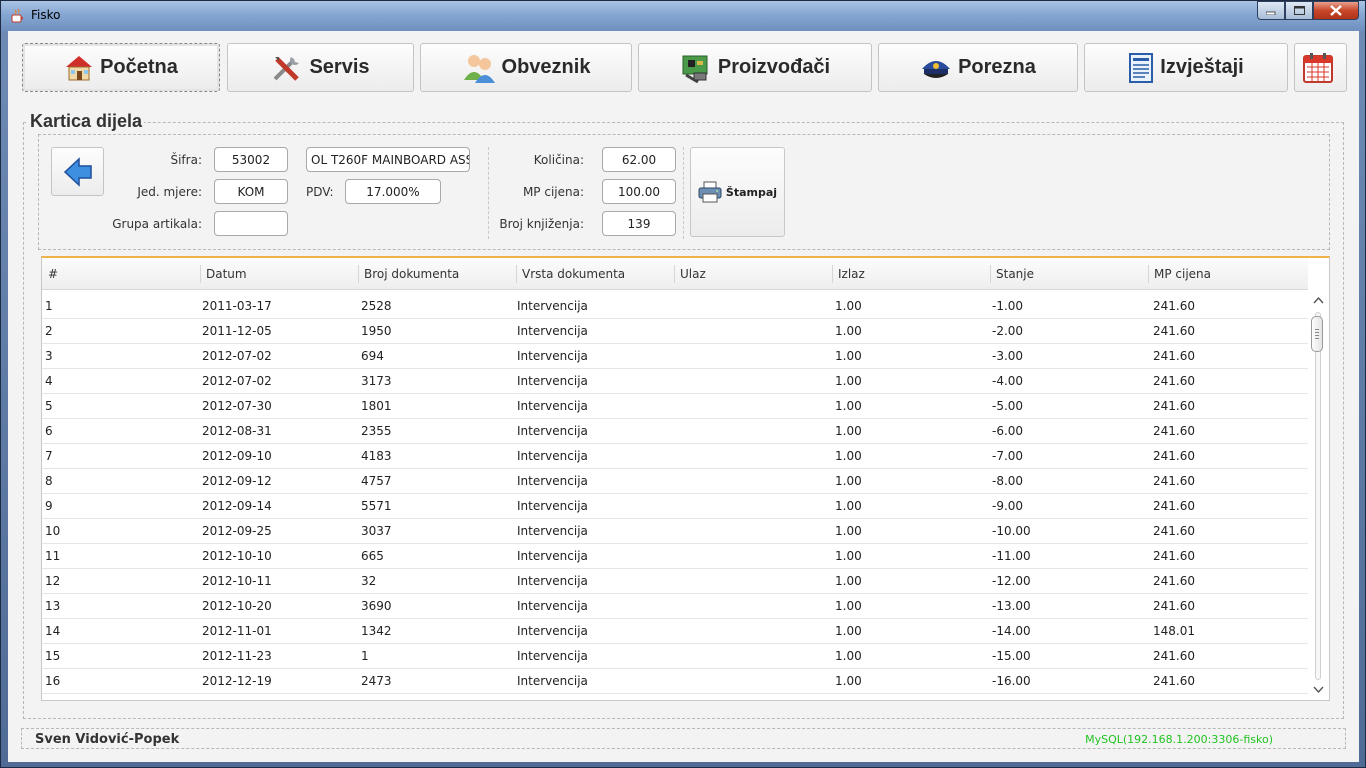 The width and height of the screenshot is (1366, 768). Describe the element at coordinates (376, 481) in the screenshot. I see `table-cell: 4757` at that location.